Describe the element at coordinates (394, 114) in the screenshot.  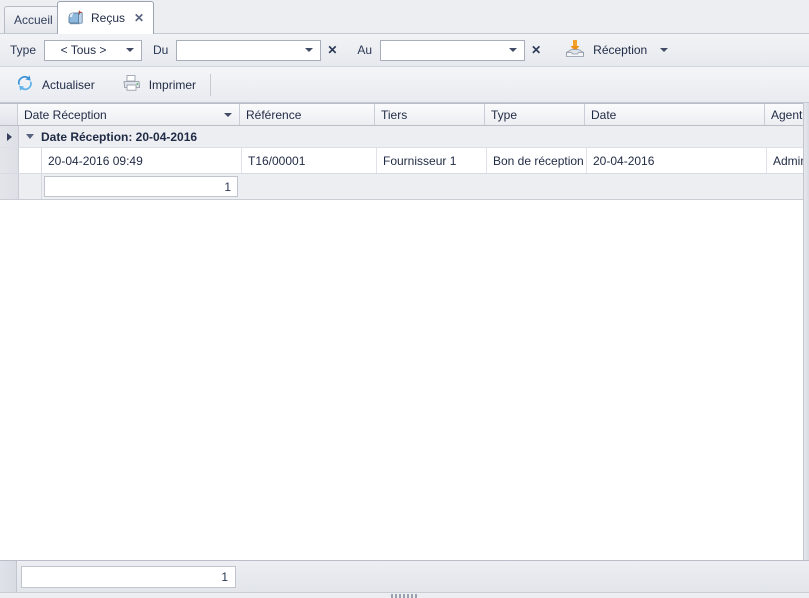
I see `column-header-tiers-label: Tiers` at that location.